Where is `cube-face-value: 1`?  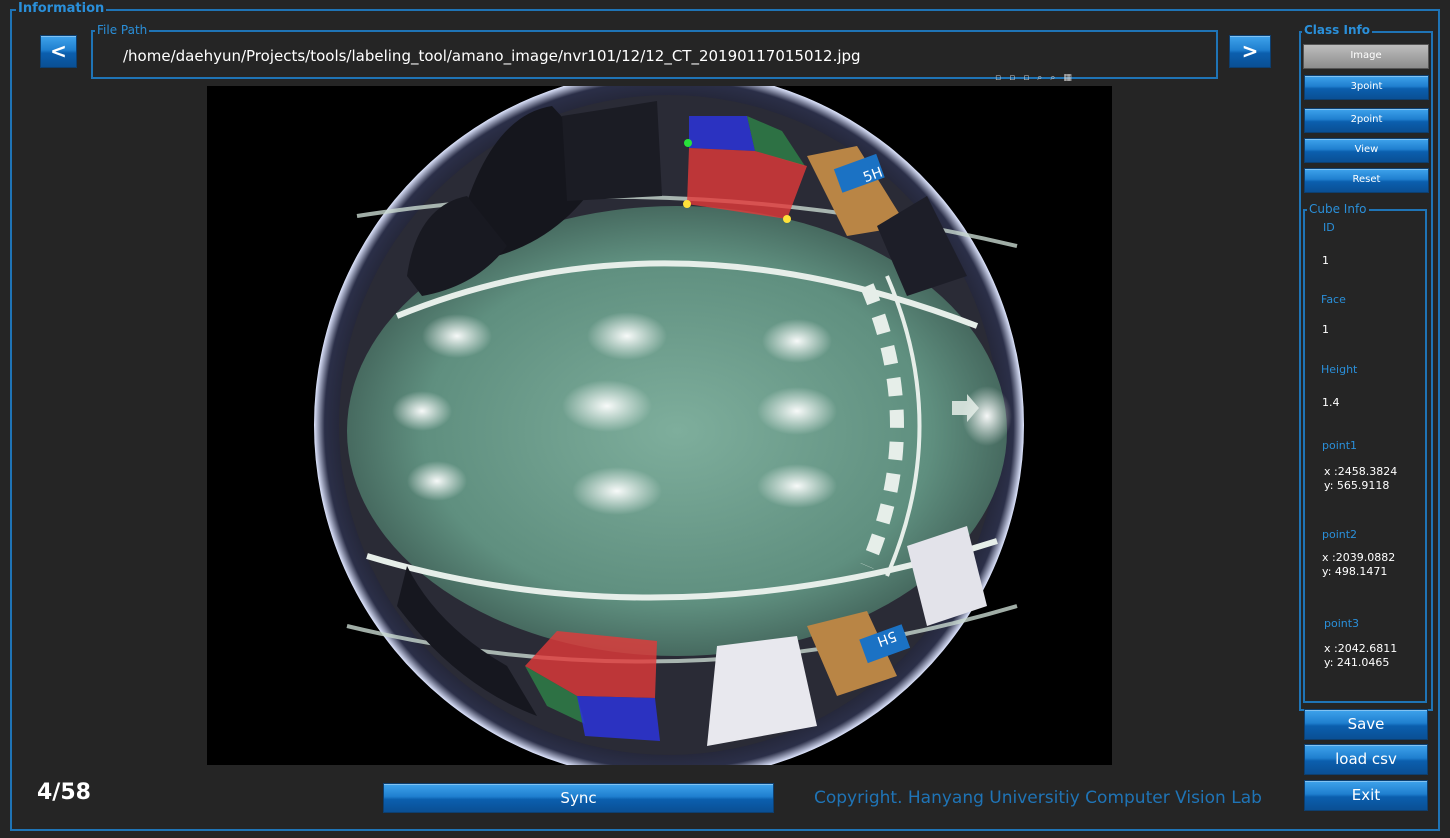
cube-face-value: 1 is located at coordinates (1325, 329).